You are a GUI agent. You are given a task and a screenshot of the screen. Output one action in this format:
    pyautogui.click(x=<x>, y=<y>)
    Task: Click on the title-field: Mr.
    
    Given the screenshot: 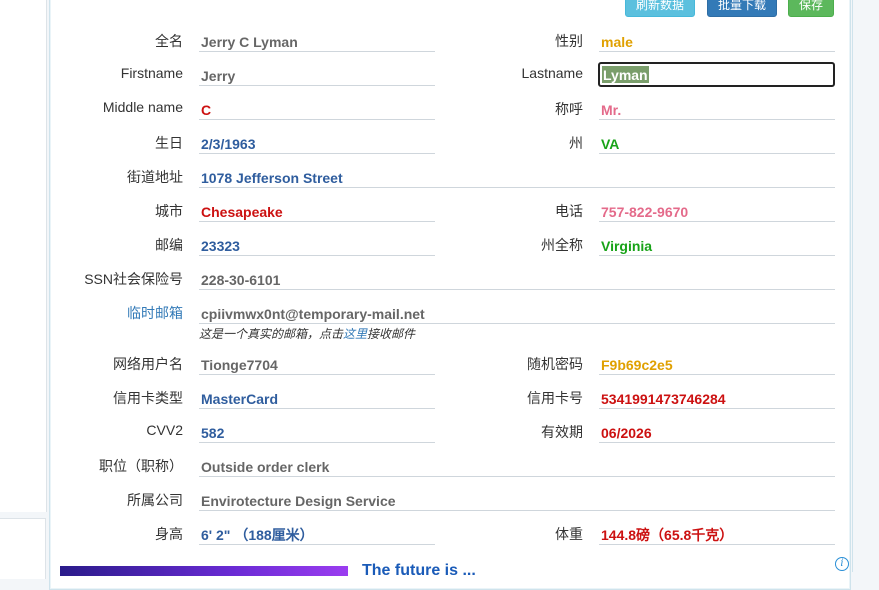 What is the action you would take?
    pyautogui.click(x=717, y=109)
    